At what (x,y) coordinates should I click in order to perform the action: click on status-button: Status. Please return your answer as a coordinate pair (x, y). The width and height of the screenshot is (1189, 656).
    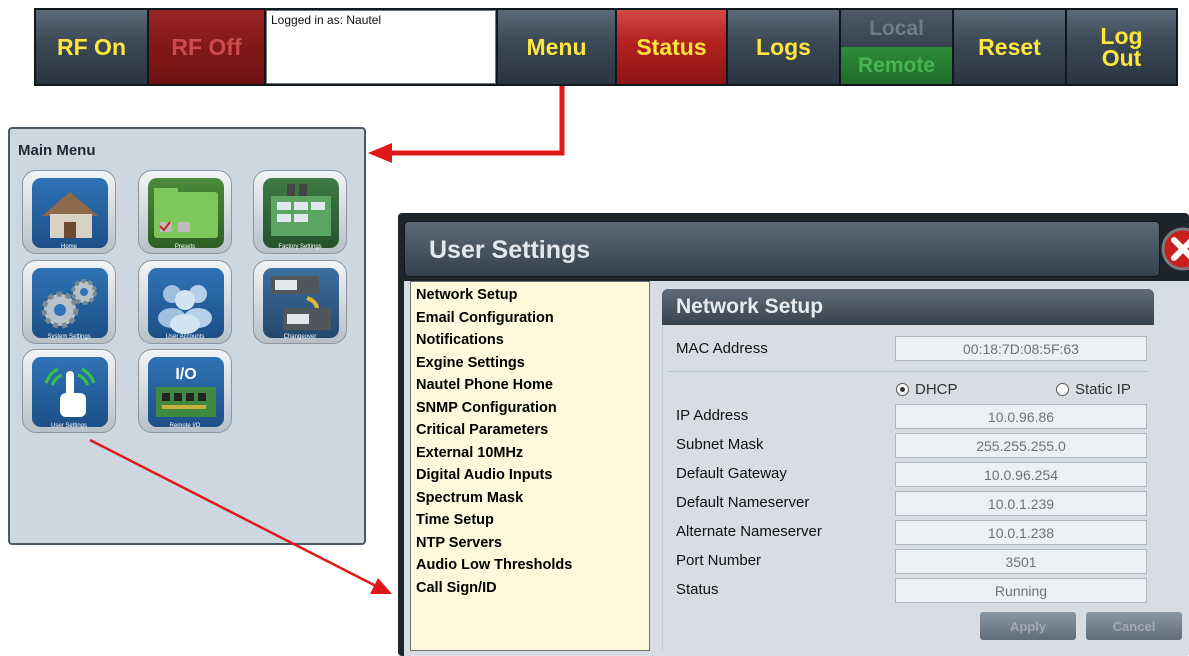
    Looking at the image, I should click on (672, 47).